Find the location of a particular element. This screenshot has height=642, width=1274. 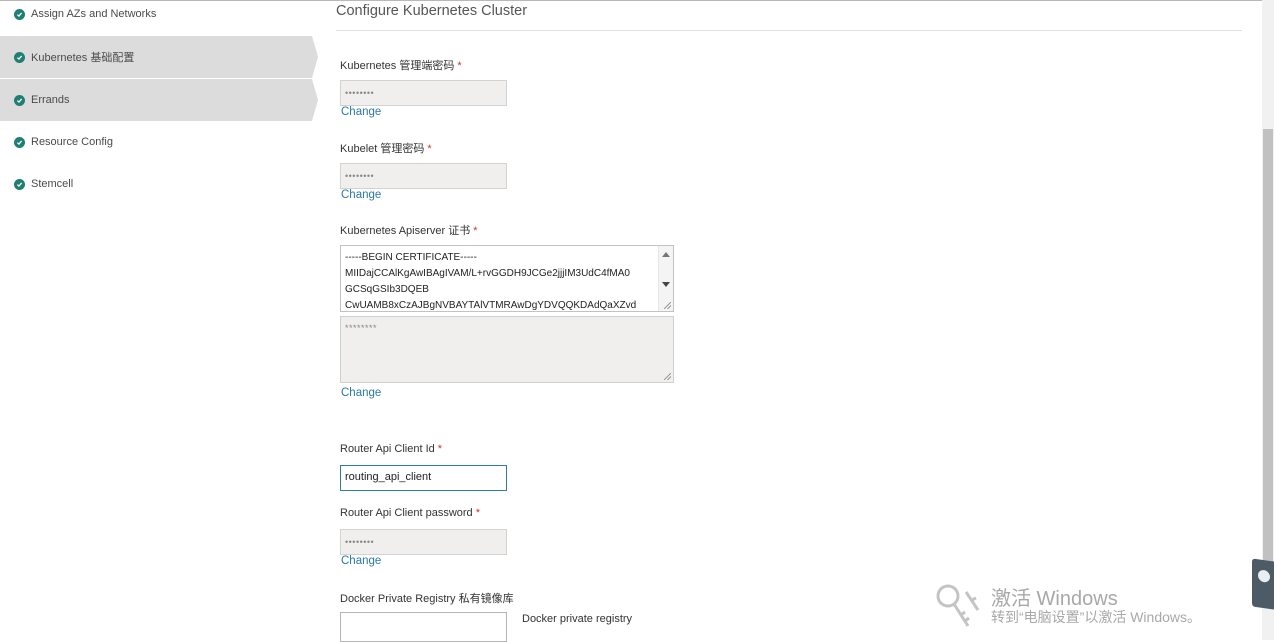

router-client-password-field: •••••••• is located at coordinates (423, 542).